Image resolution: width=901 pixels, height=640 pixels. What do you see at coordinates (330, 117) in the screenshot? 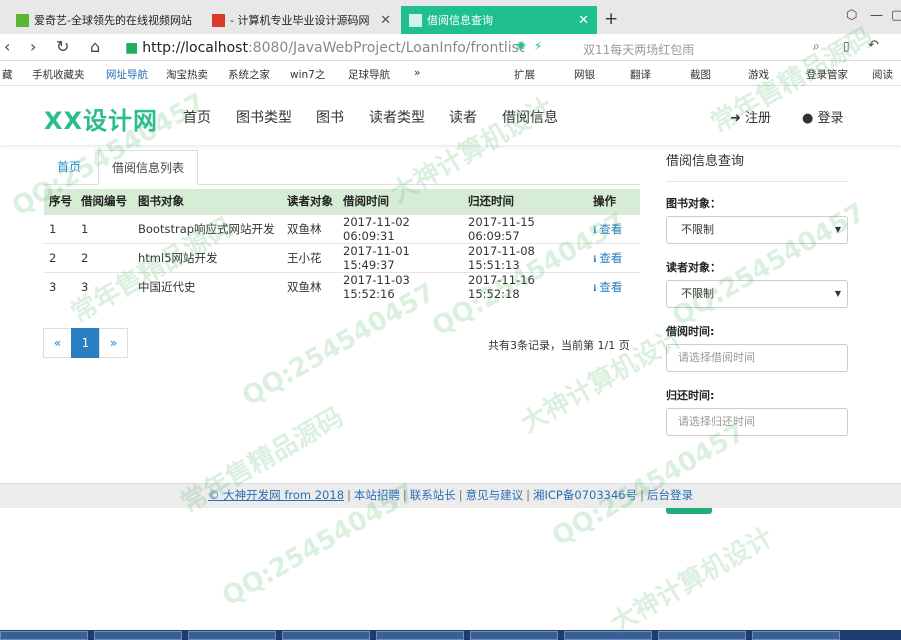
I see `nav-item-book: 图书` at bounding box center [330, 117].